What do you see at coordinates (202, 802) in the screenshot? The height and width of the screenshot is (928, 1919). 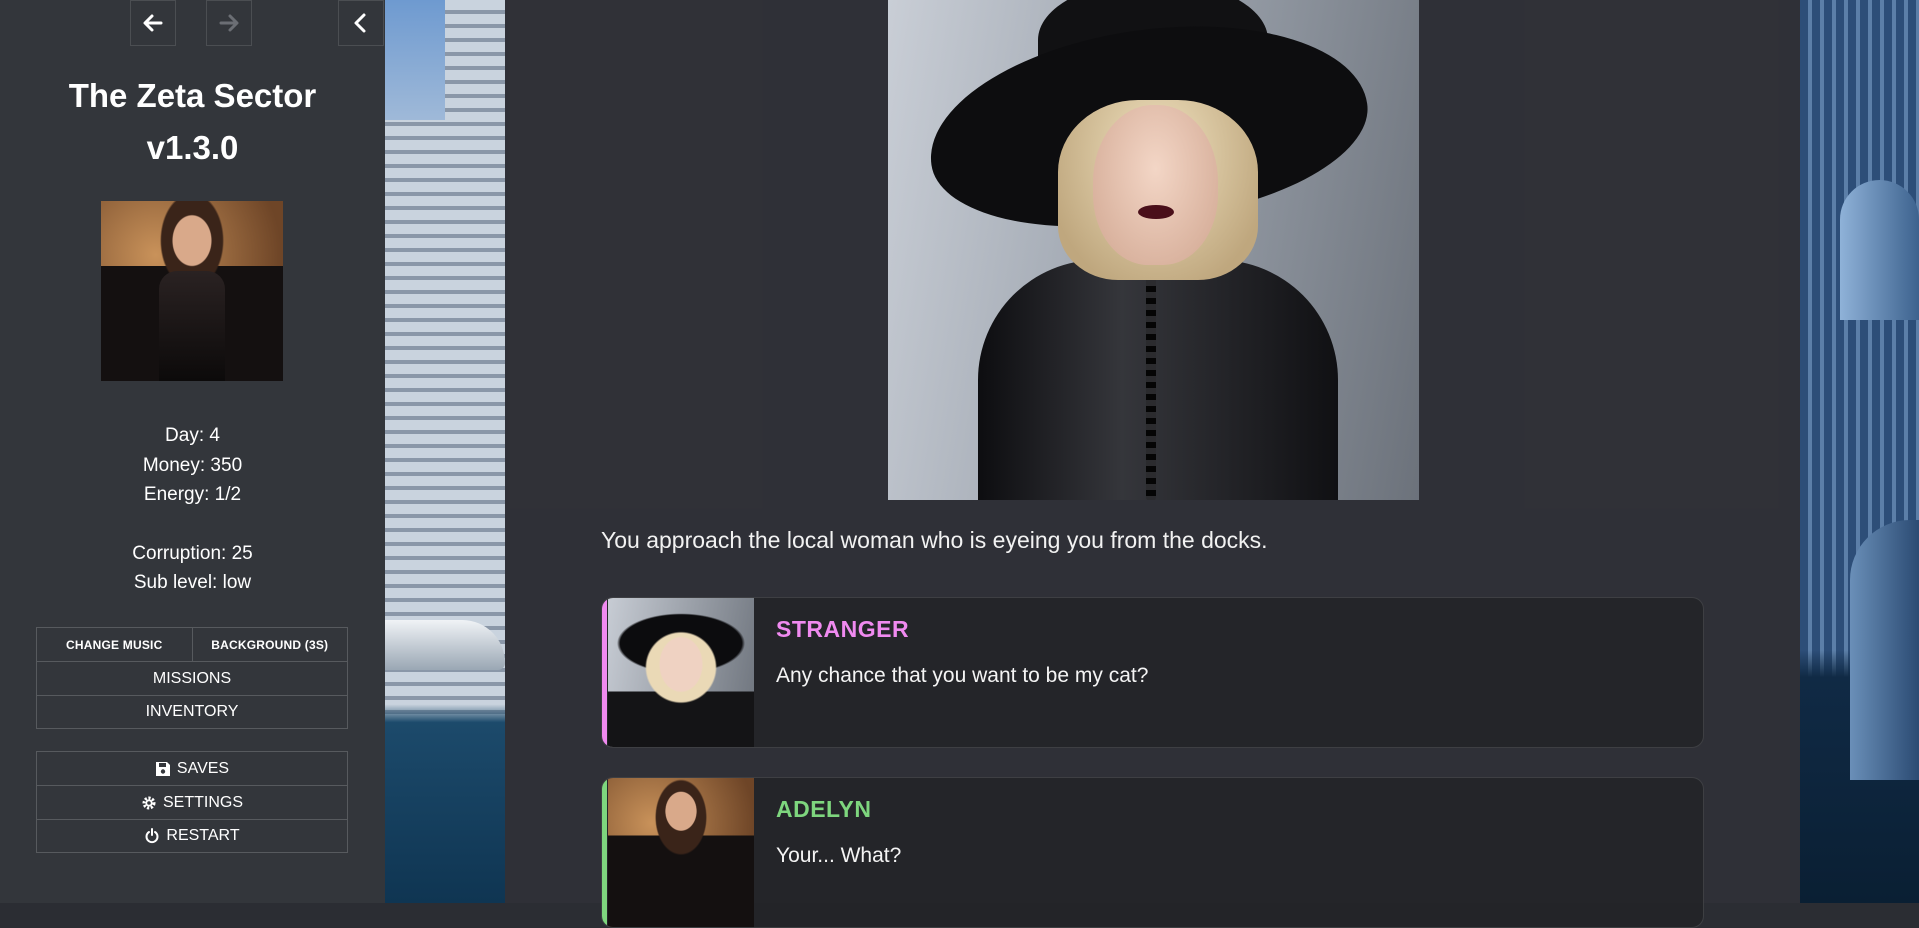 I see `settings-label: SETTINGS` at bounding box center [202, 802].